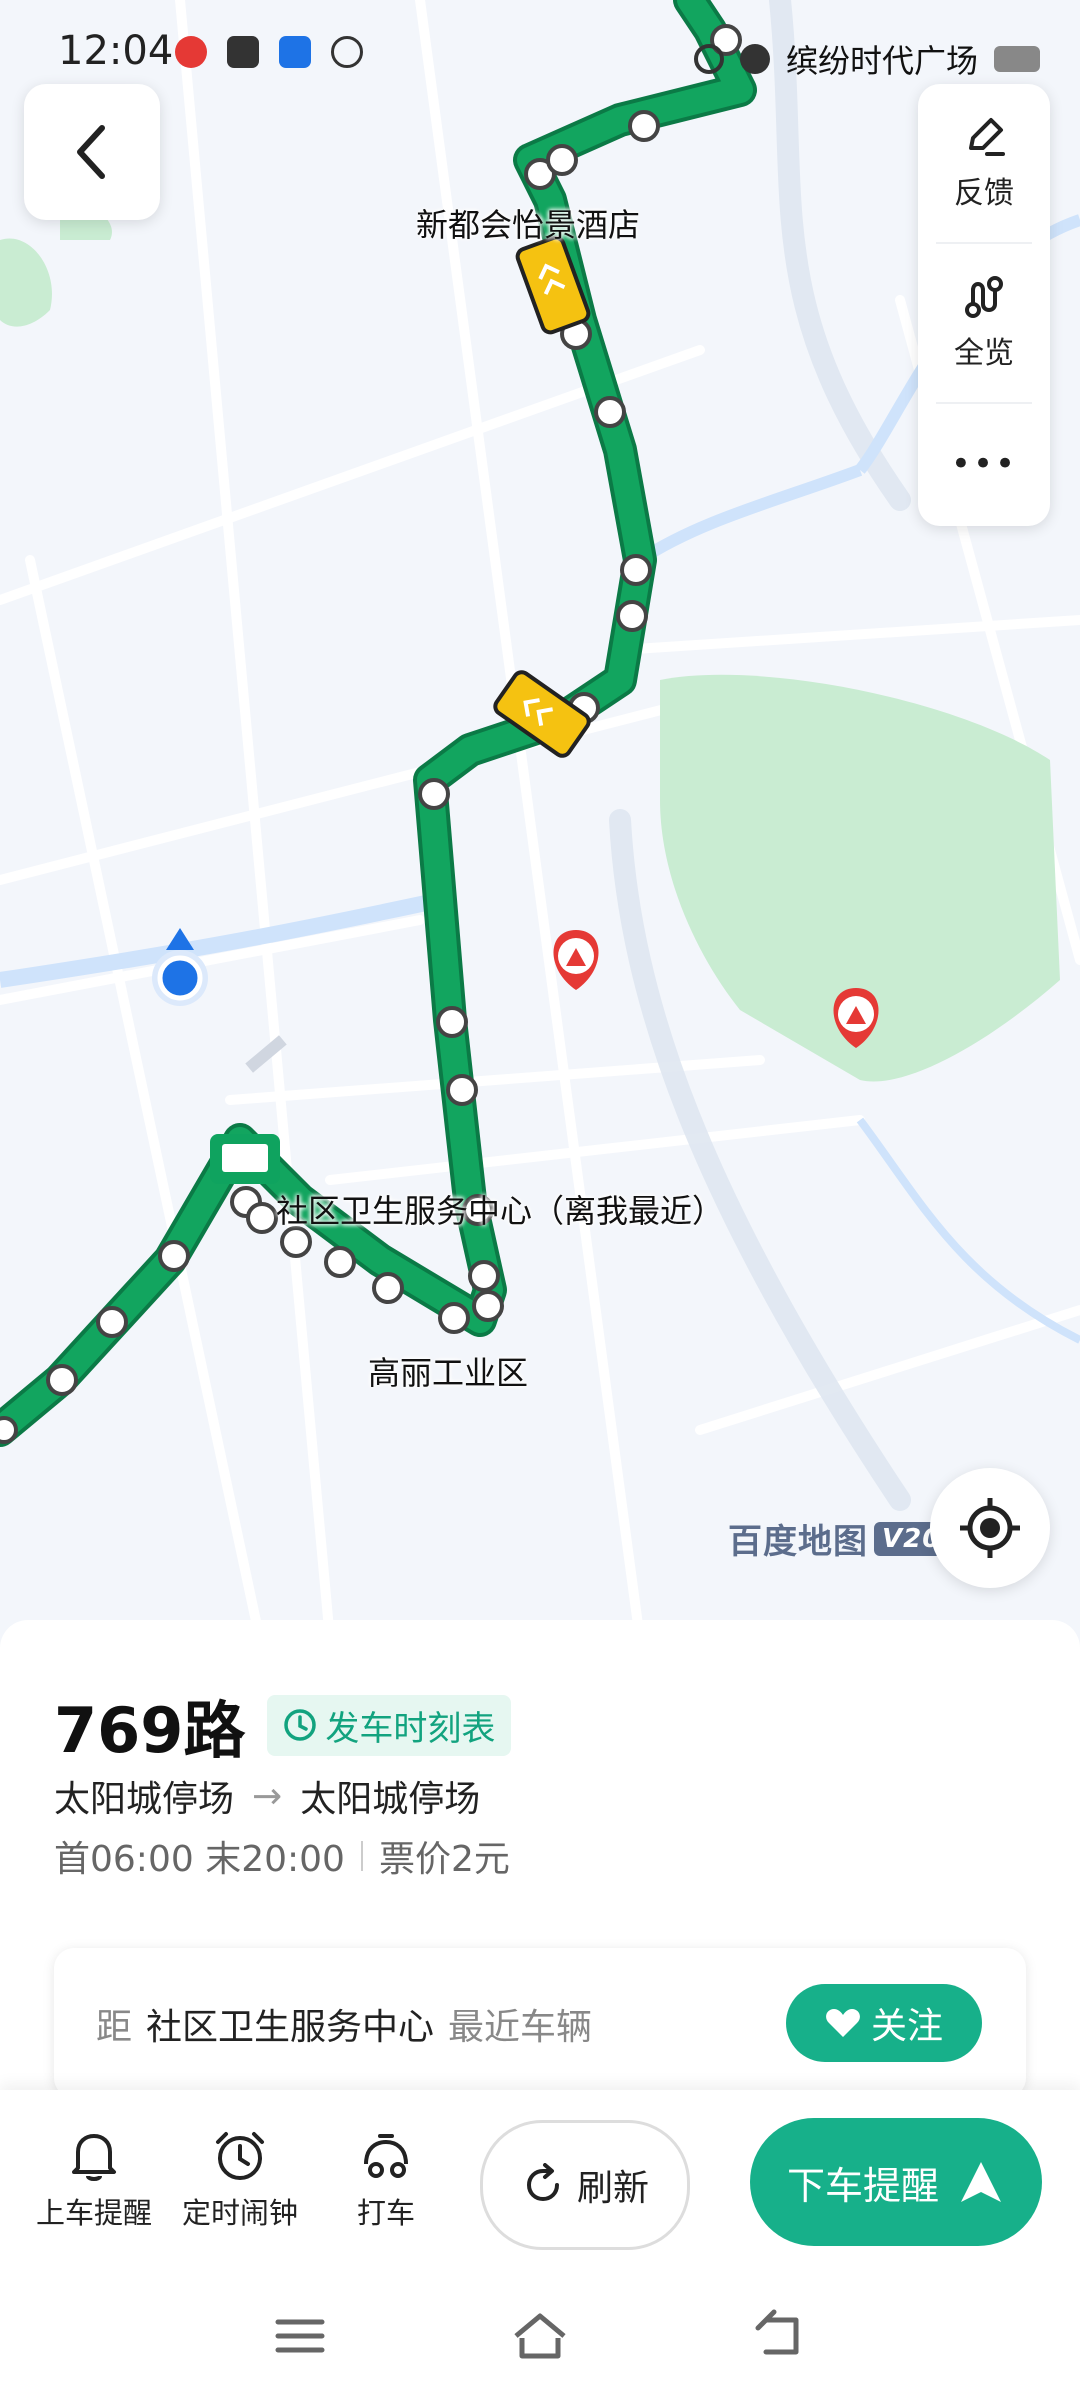 The width and height of the screenshot is (1080, 2400). Describe the element at coordinates (708, 59) in the screenshot. I see `alarm-status-icon` at that location.